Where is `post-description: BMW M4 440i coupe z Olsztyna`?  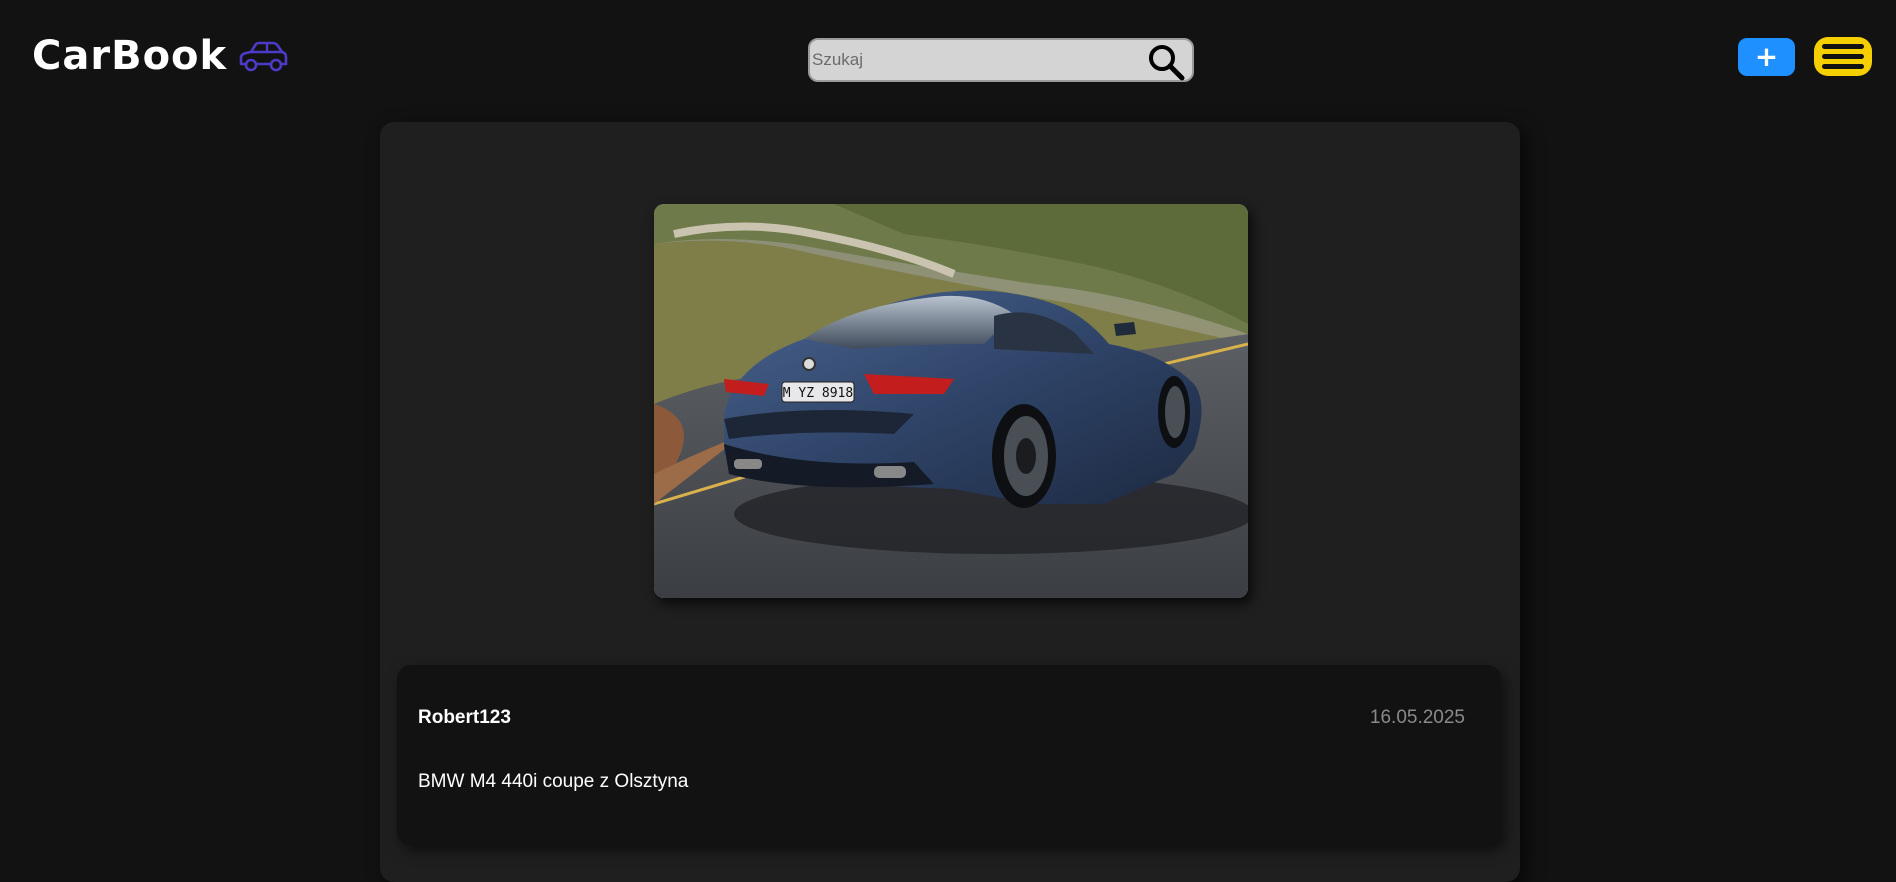
post-description: BMW M4 440i coupe z Olsztyna is located at coordinates (553, 781).